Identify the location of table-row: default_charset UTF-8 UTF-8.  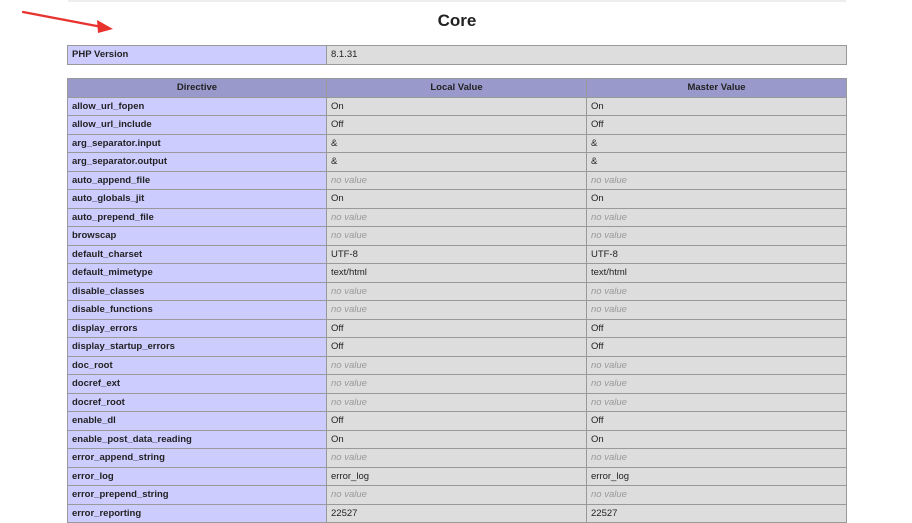
(457, 254).